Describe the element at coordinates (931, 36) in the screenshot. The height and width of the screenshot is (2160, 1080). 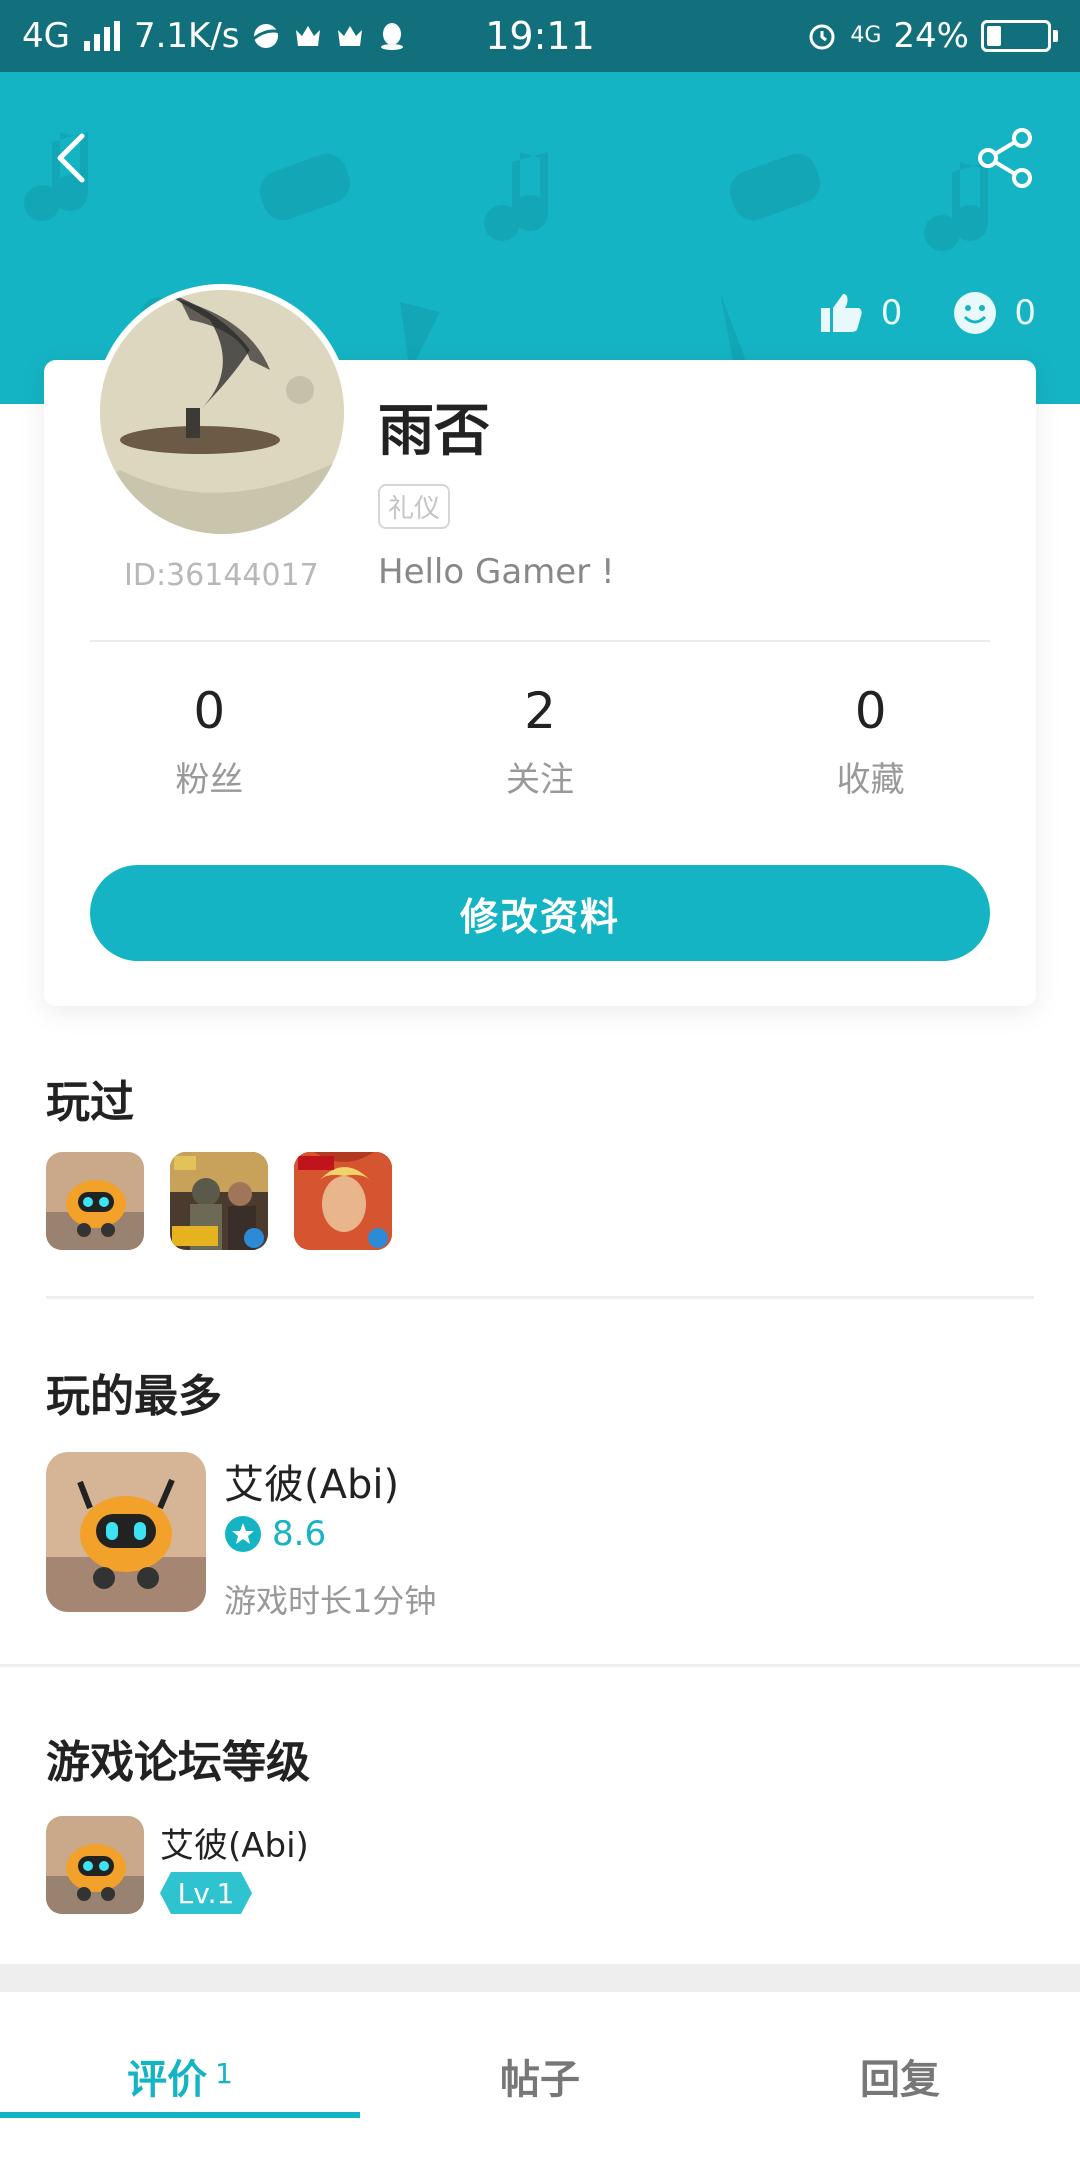
I see `battery-percent: 24%` at that location.